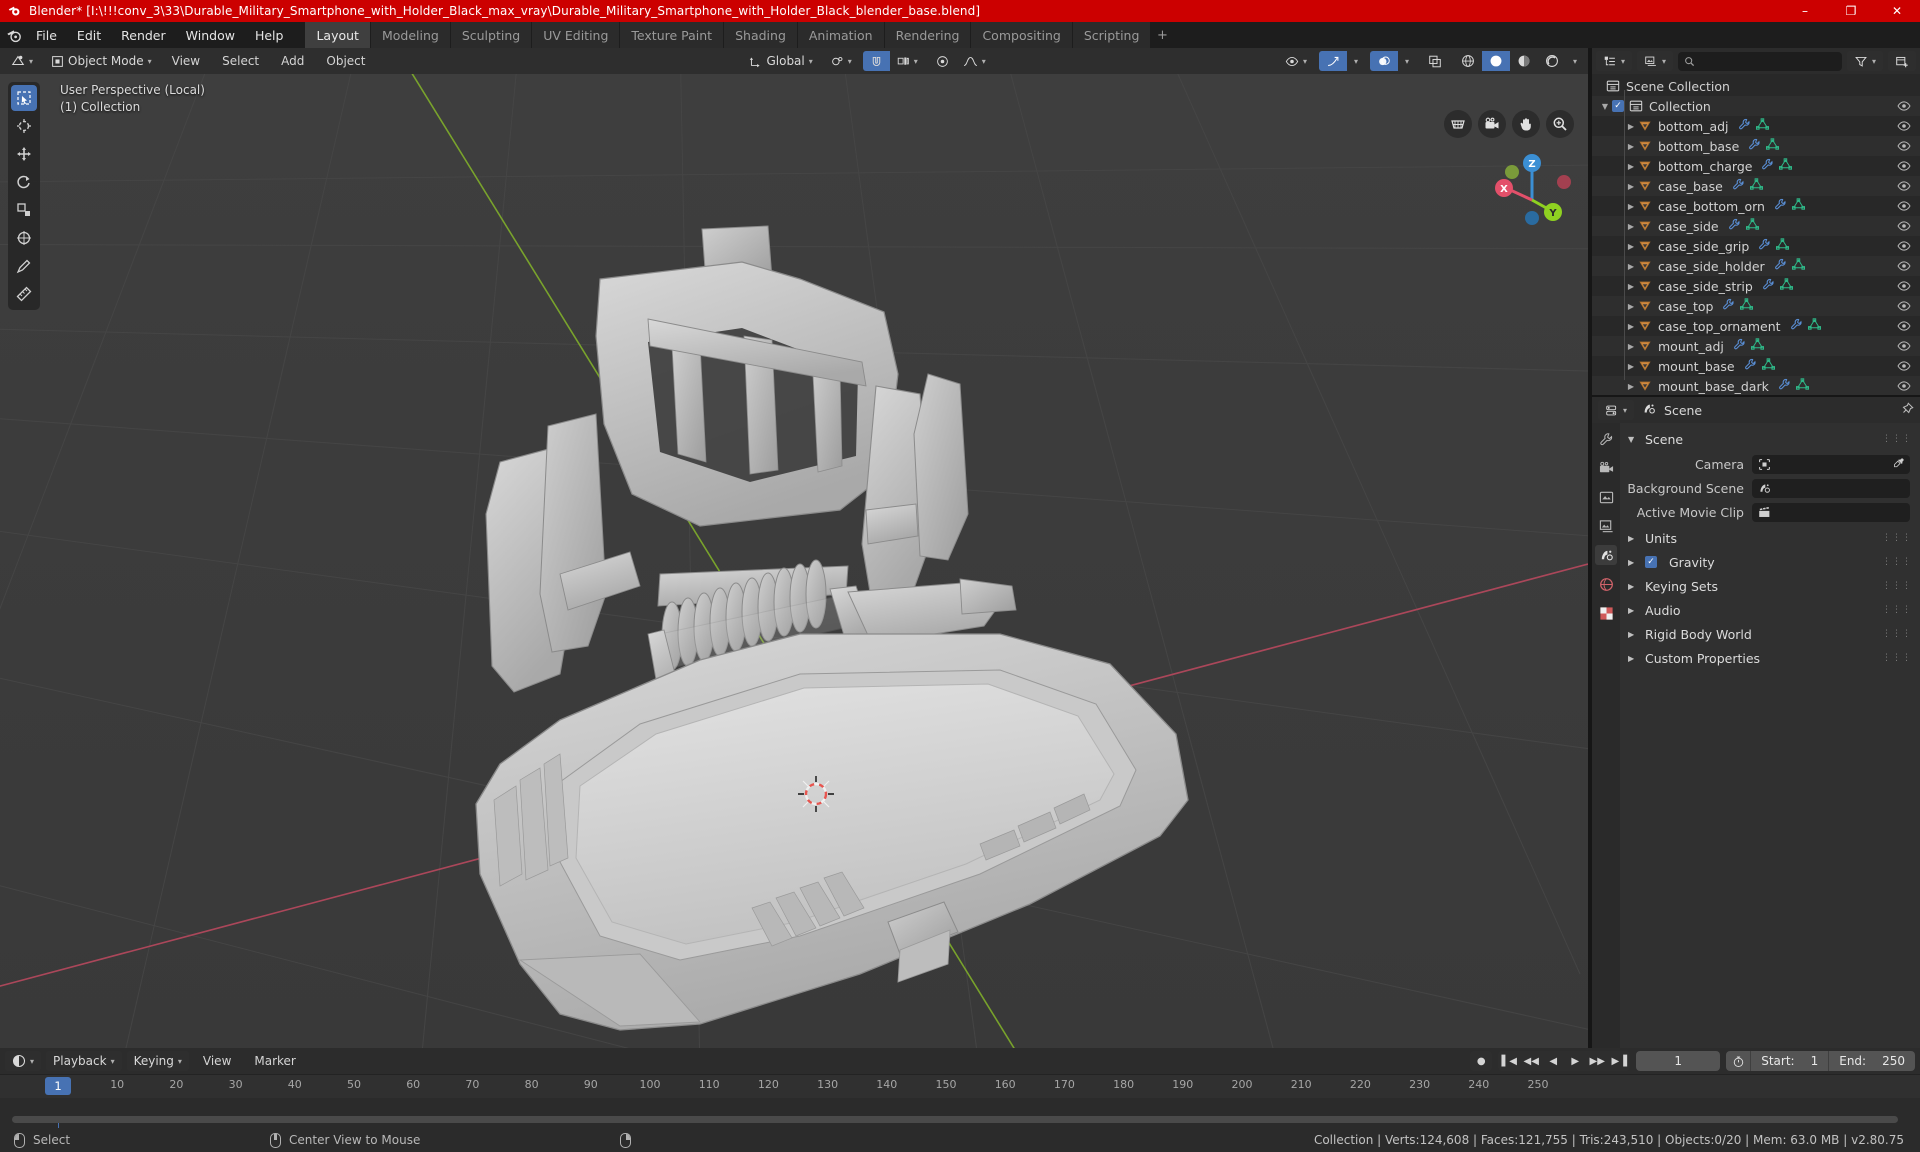  I want to click on timeline-menu-keying: Keying ▾, so click(157, 1061).